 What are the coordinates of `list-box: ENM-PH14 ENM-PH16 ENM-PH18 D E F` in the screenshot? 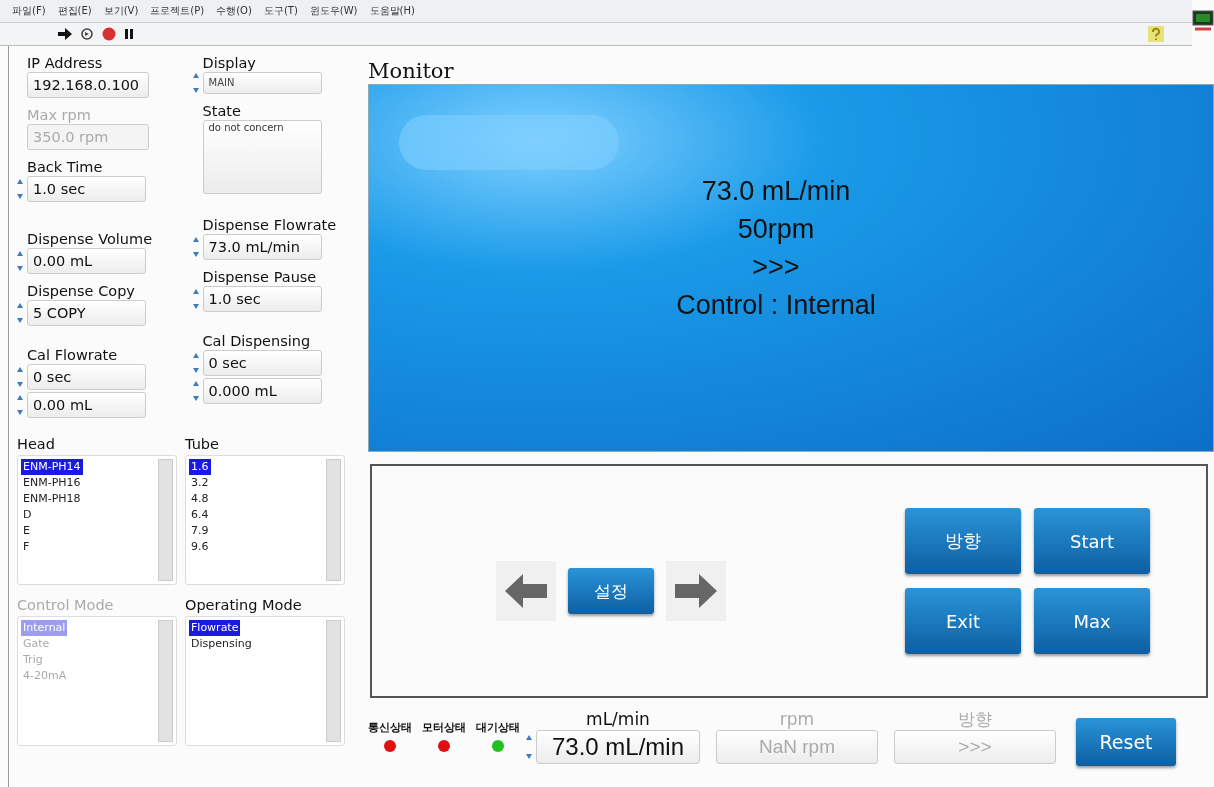 It's located at (97, 520).